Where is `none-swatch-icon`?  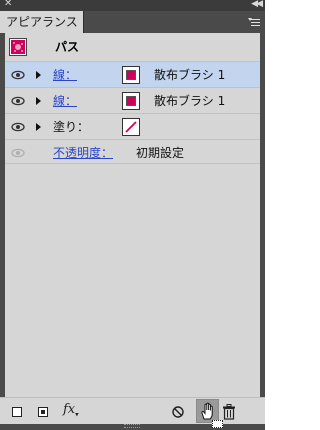
none-swatch-icon is located at coordinates (131, 127).